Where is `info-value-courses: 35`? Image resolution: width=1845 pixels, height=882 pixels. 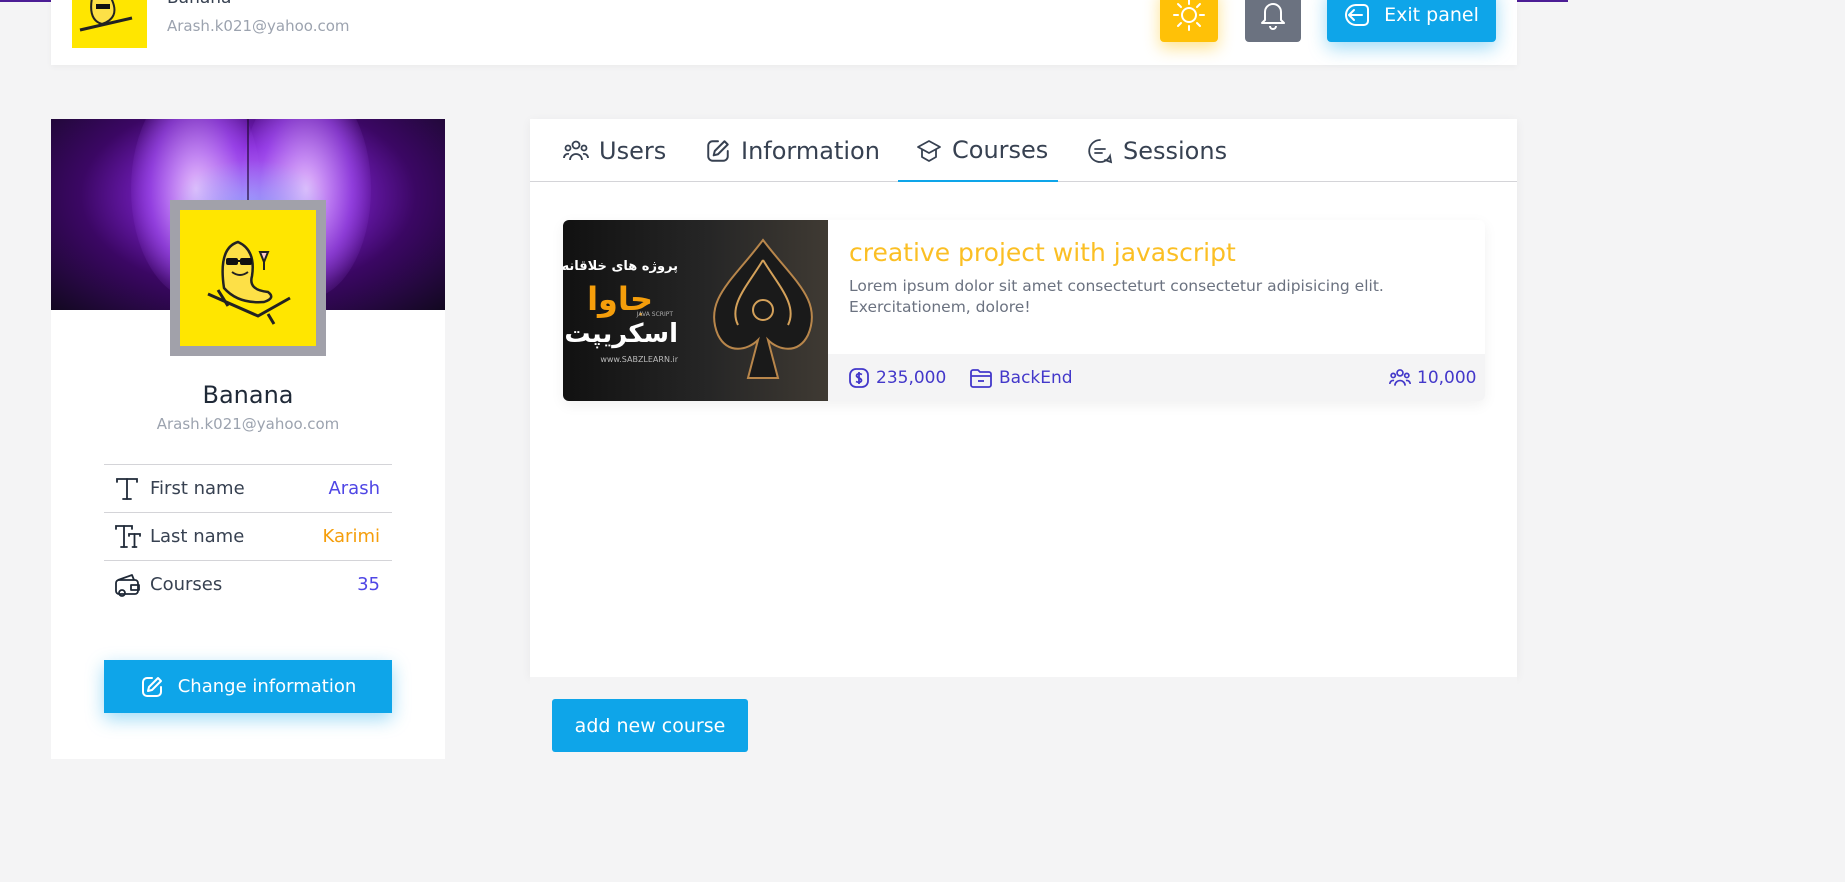
info-value-courses: 35 is located at coordinates (368, 584).